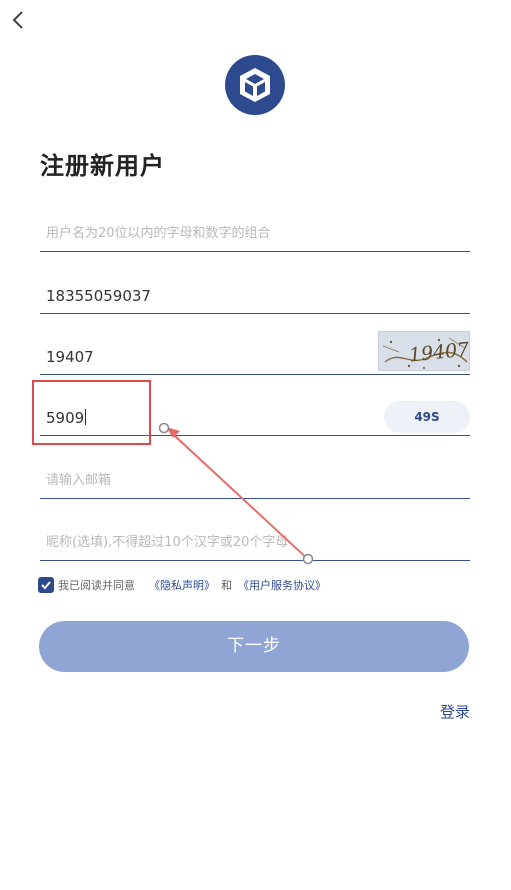 The image size is (511, 890). What do you see at coordinates (102, 166) in the screenshot?
I see `page-title: 注册新用户` at bounding box center [102, 166].